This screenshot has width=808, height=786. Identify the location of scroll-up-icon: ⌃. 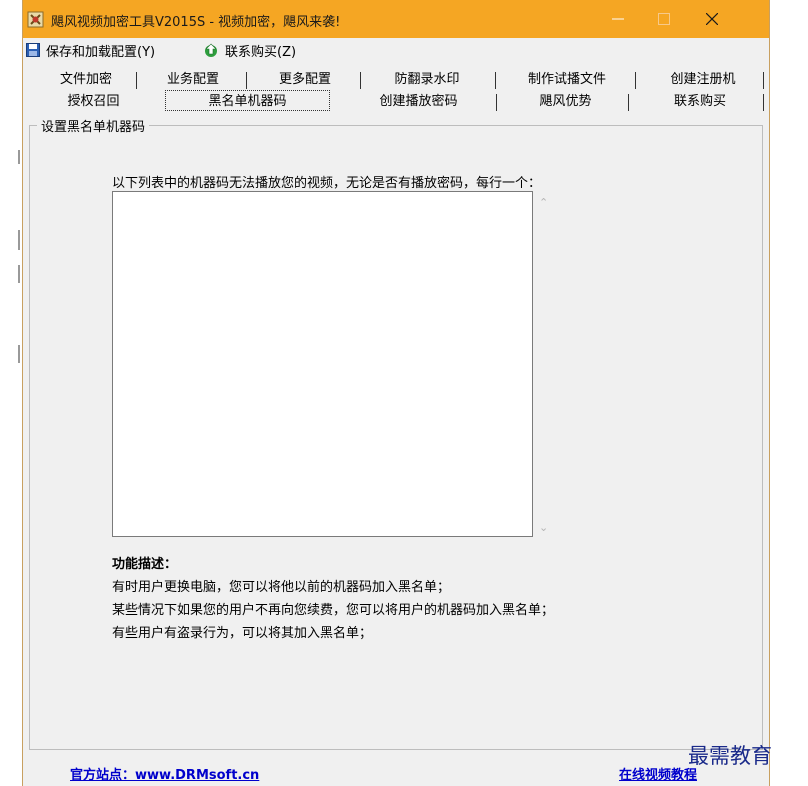
(543, 202).